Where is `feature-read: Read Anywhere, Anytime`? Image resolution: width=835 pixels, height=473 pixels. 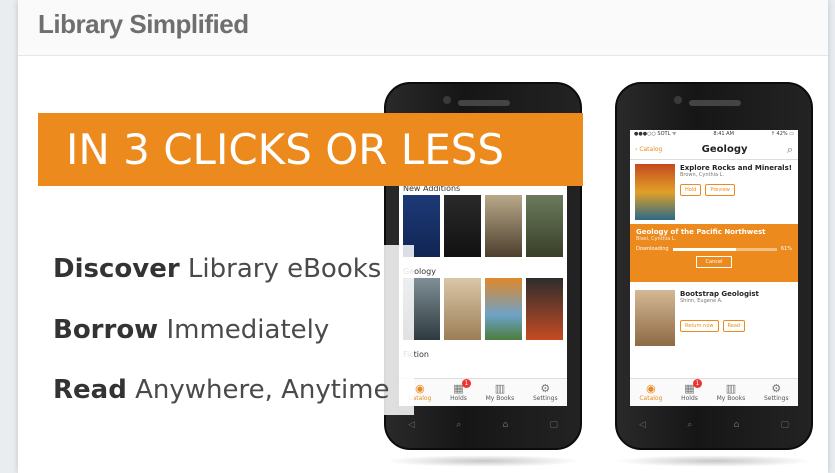
feature-read: Read Anywhere, Anytime is located at coordinates (221, 390).